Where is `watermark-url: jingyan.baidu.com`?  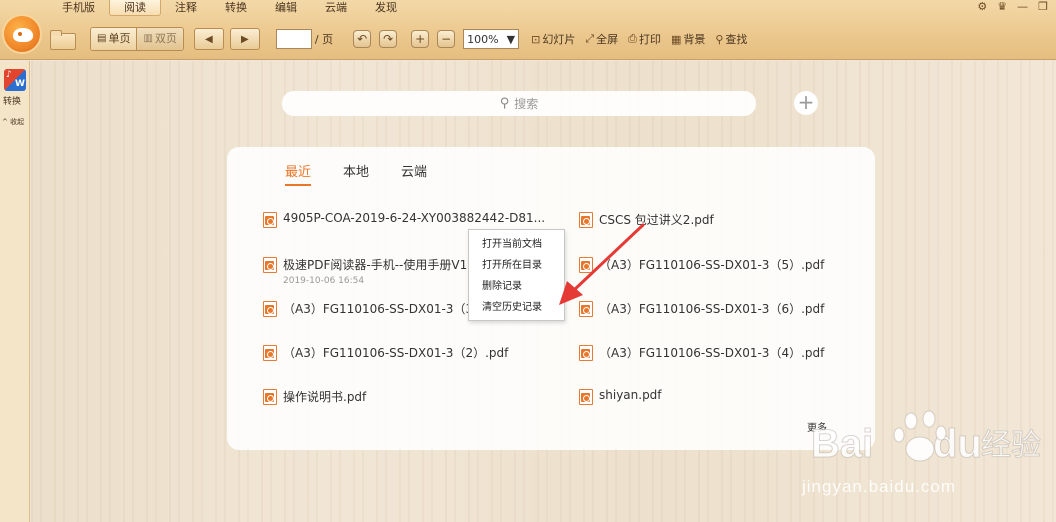 watermark-url: jingyan.baidu.com is located at coordinates (879, 486).